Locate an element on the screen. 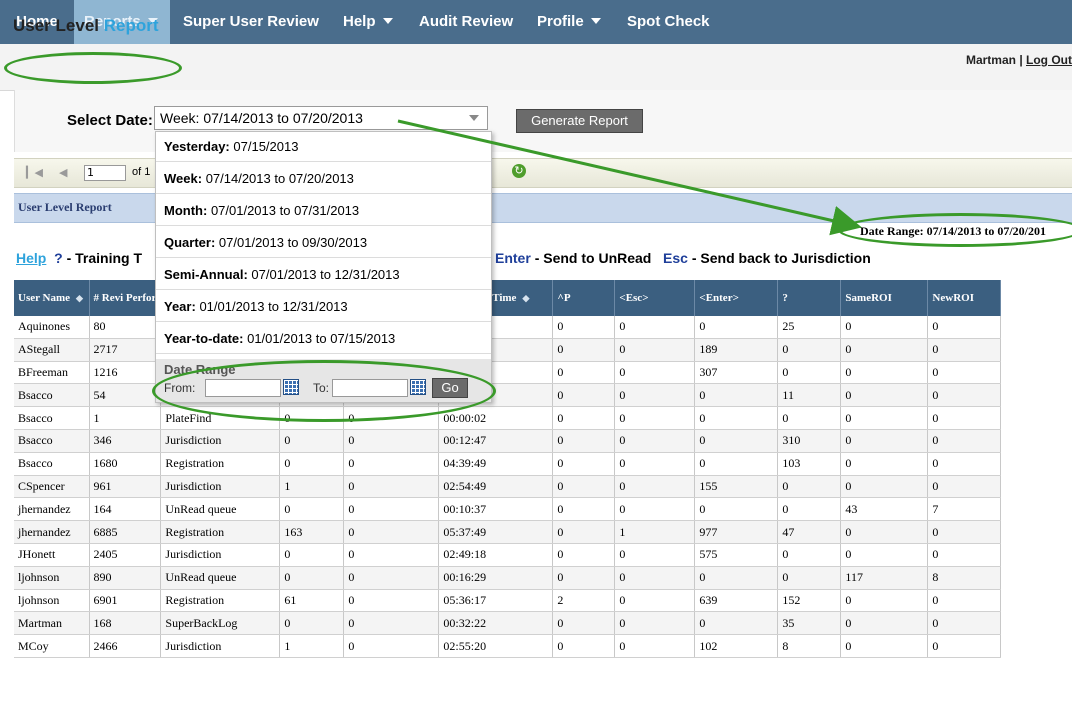 This screenshot has width=1072, height=711. date-select: Week: 07/14/2013 to 07/20/2013 is located at coordinates (321, 118).